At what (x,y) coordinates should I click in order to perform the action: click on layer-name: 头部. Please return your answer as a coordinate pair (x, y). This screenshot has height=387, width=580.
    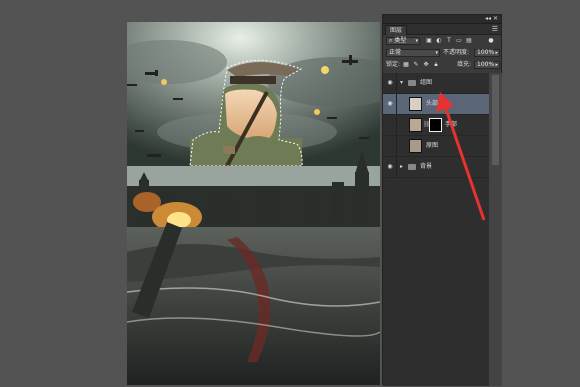
    Looking at the image, I should click on (432, 103).